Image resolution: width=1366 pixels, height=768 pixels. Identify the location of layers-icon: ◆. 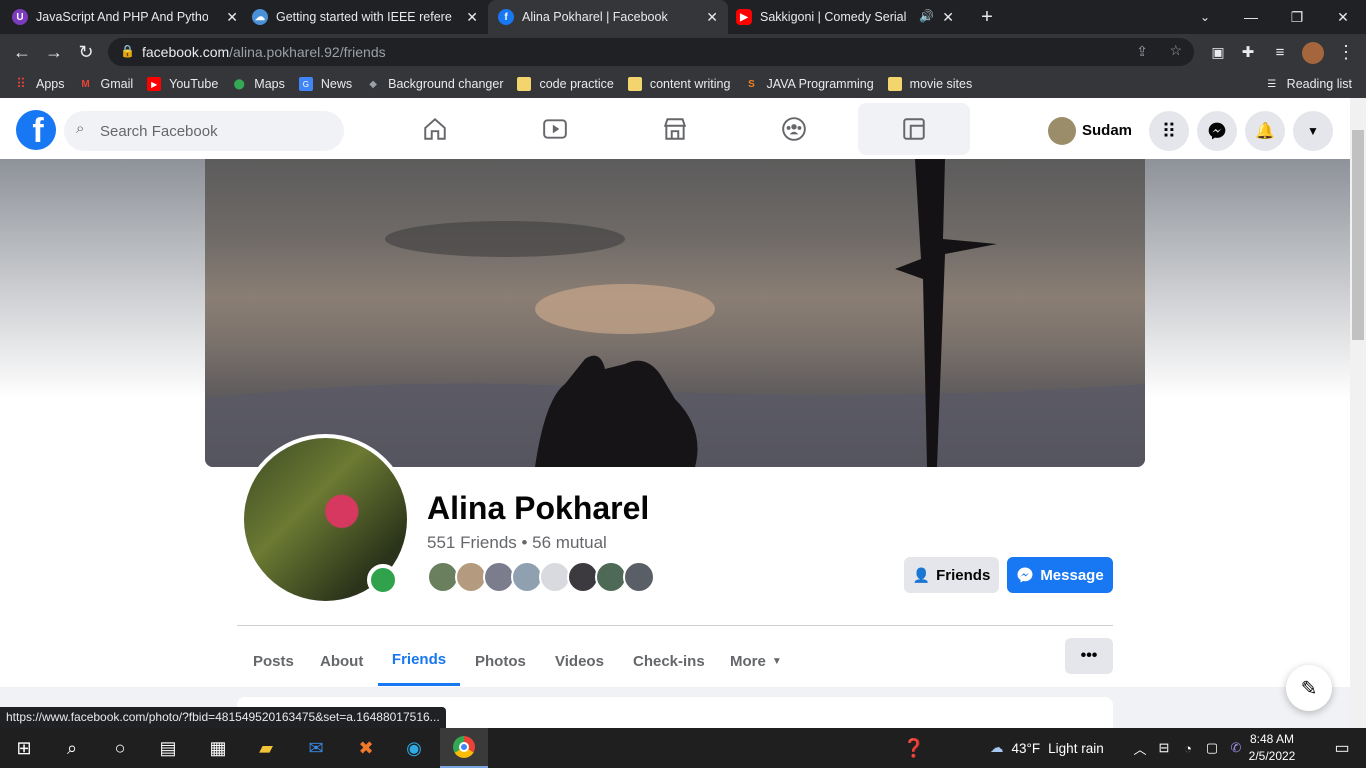
(373, 84).